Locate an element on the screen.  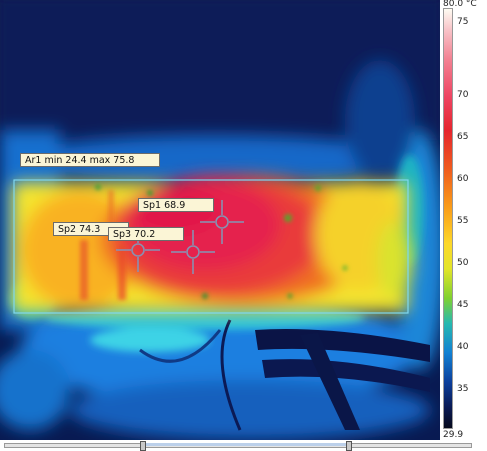
range-slider is located at coordinates (243, 445).